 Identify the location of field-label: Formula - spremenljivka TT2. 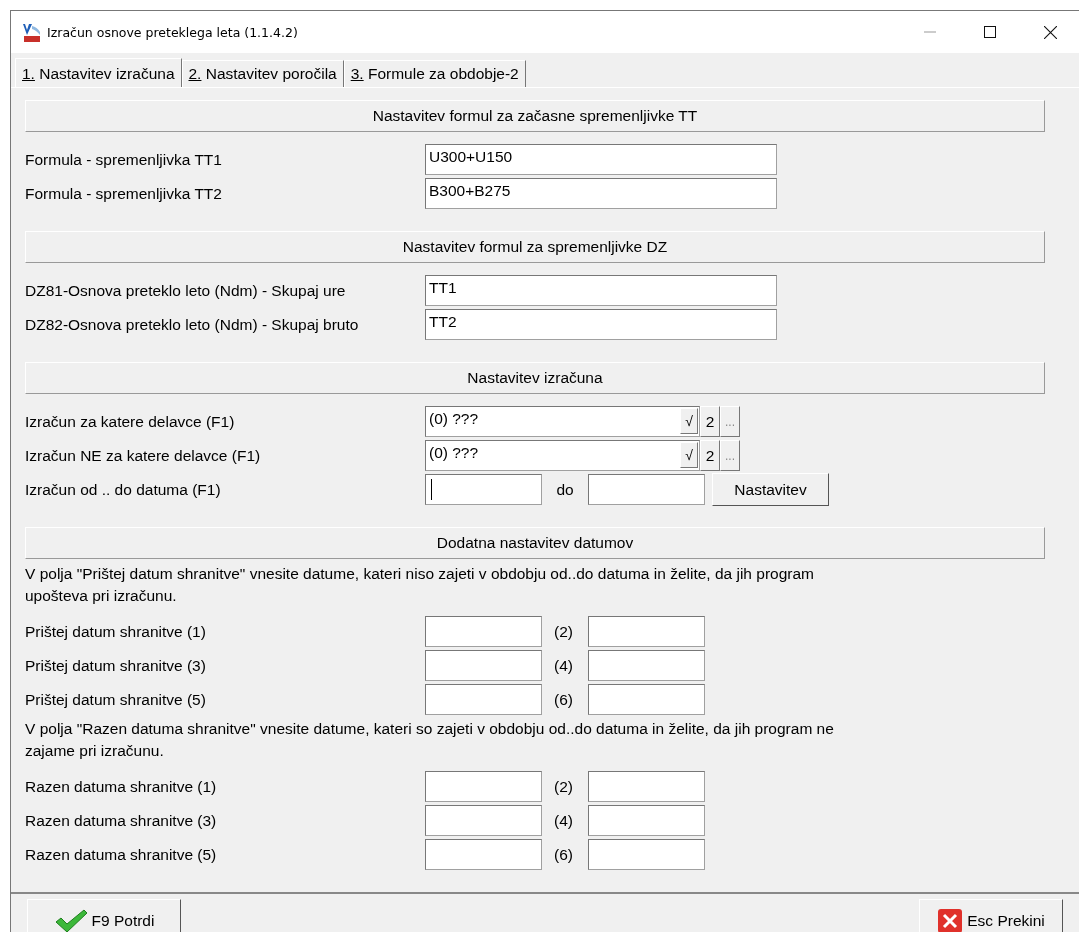
(124, 193).